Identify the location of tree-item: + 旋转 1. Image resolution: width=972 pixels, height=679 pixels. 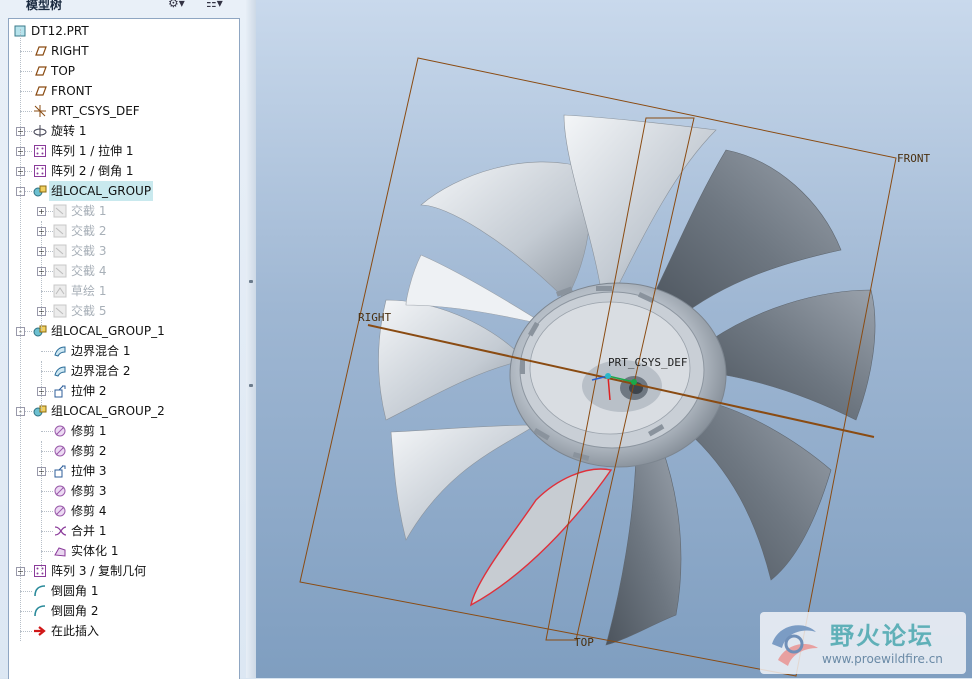
(124, 131).